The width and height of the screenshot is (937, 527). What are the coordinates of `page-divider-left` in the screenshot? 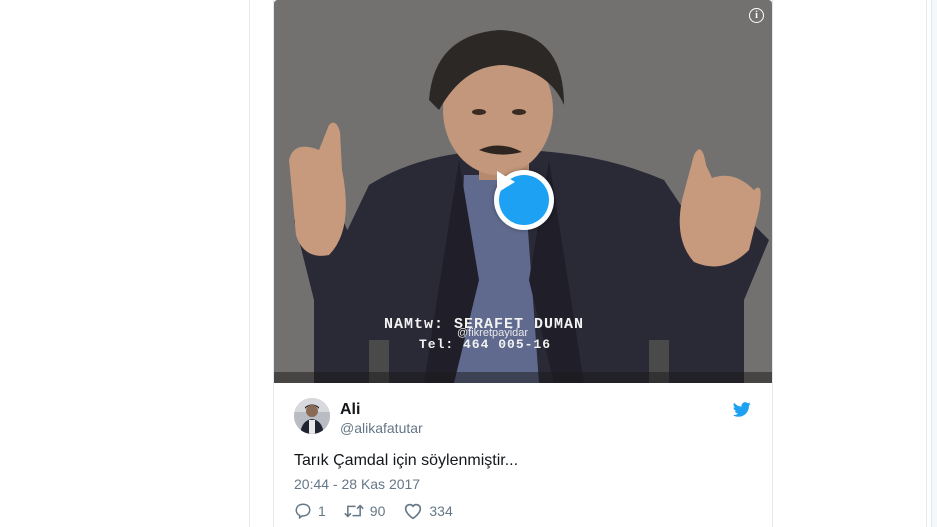 It's located at (249, 263).